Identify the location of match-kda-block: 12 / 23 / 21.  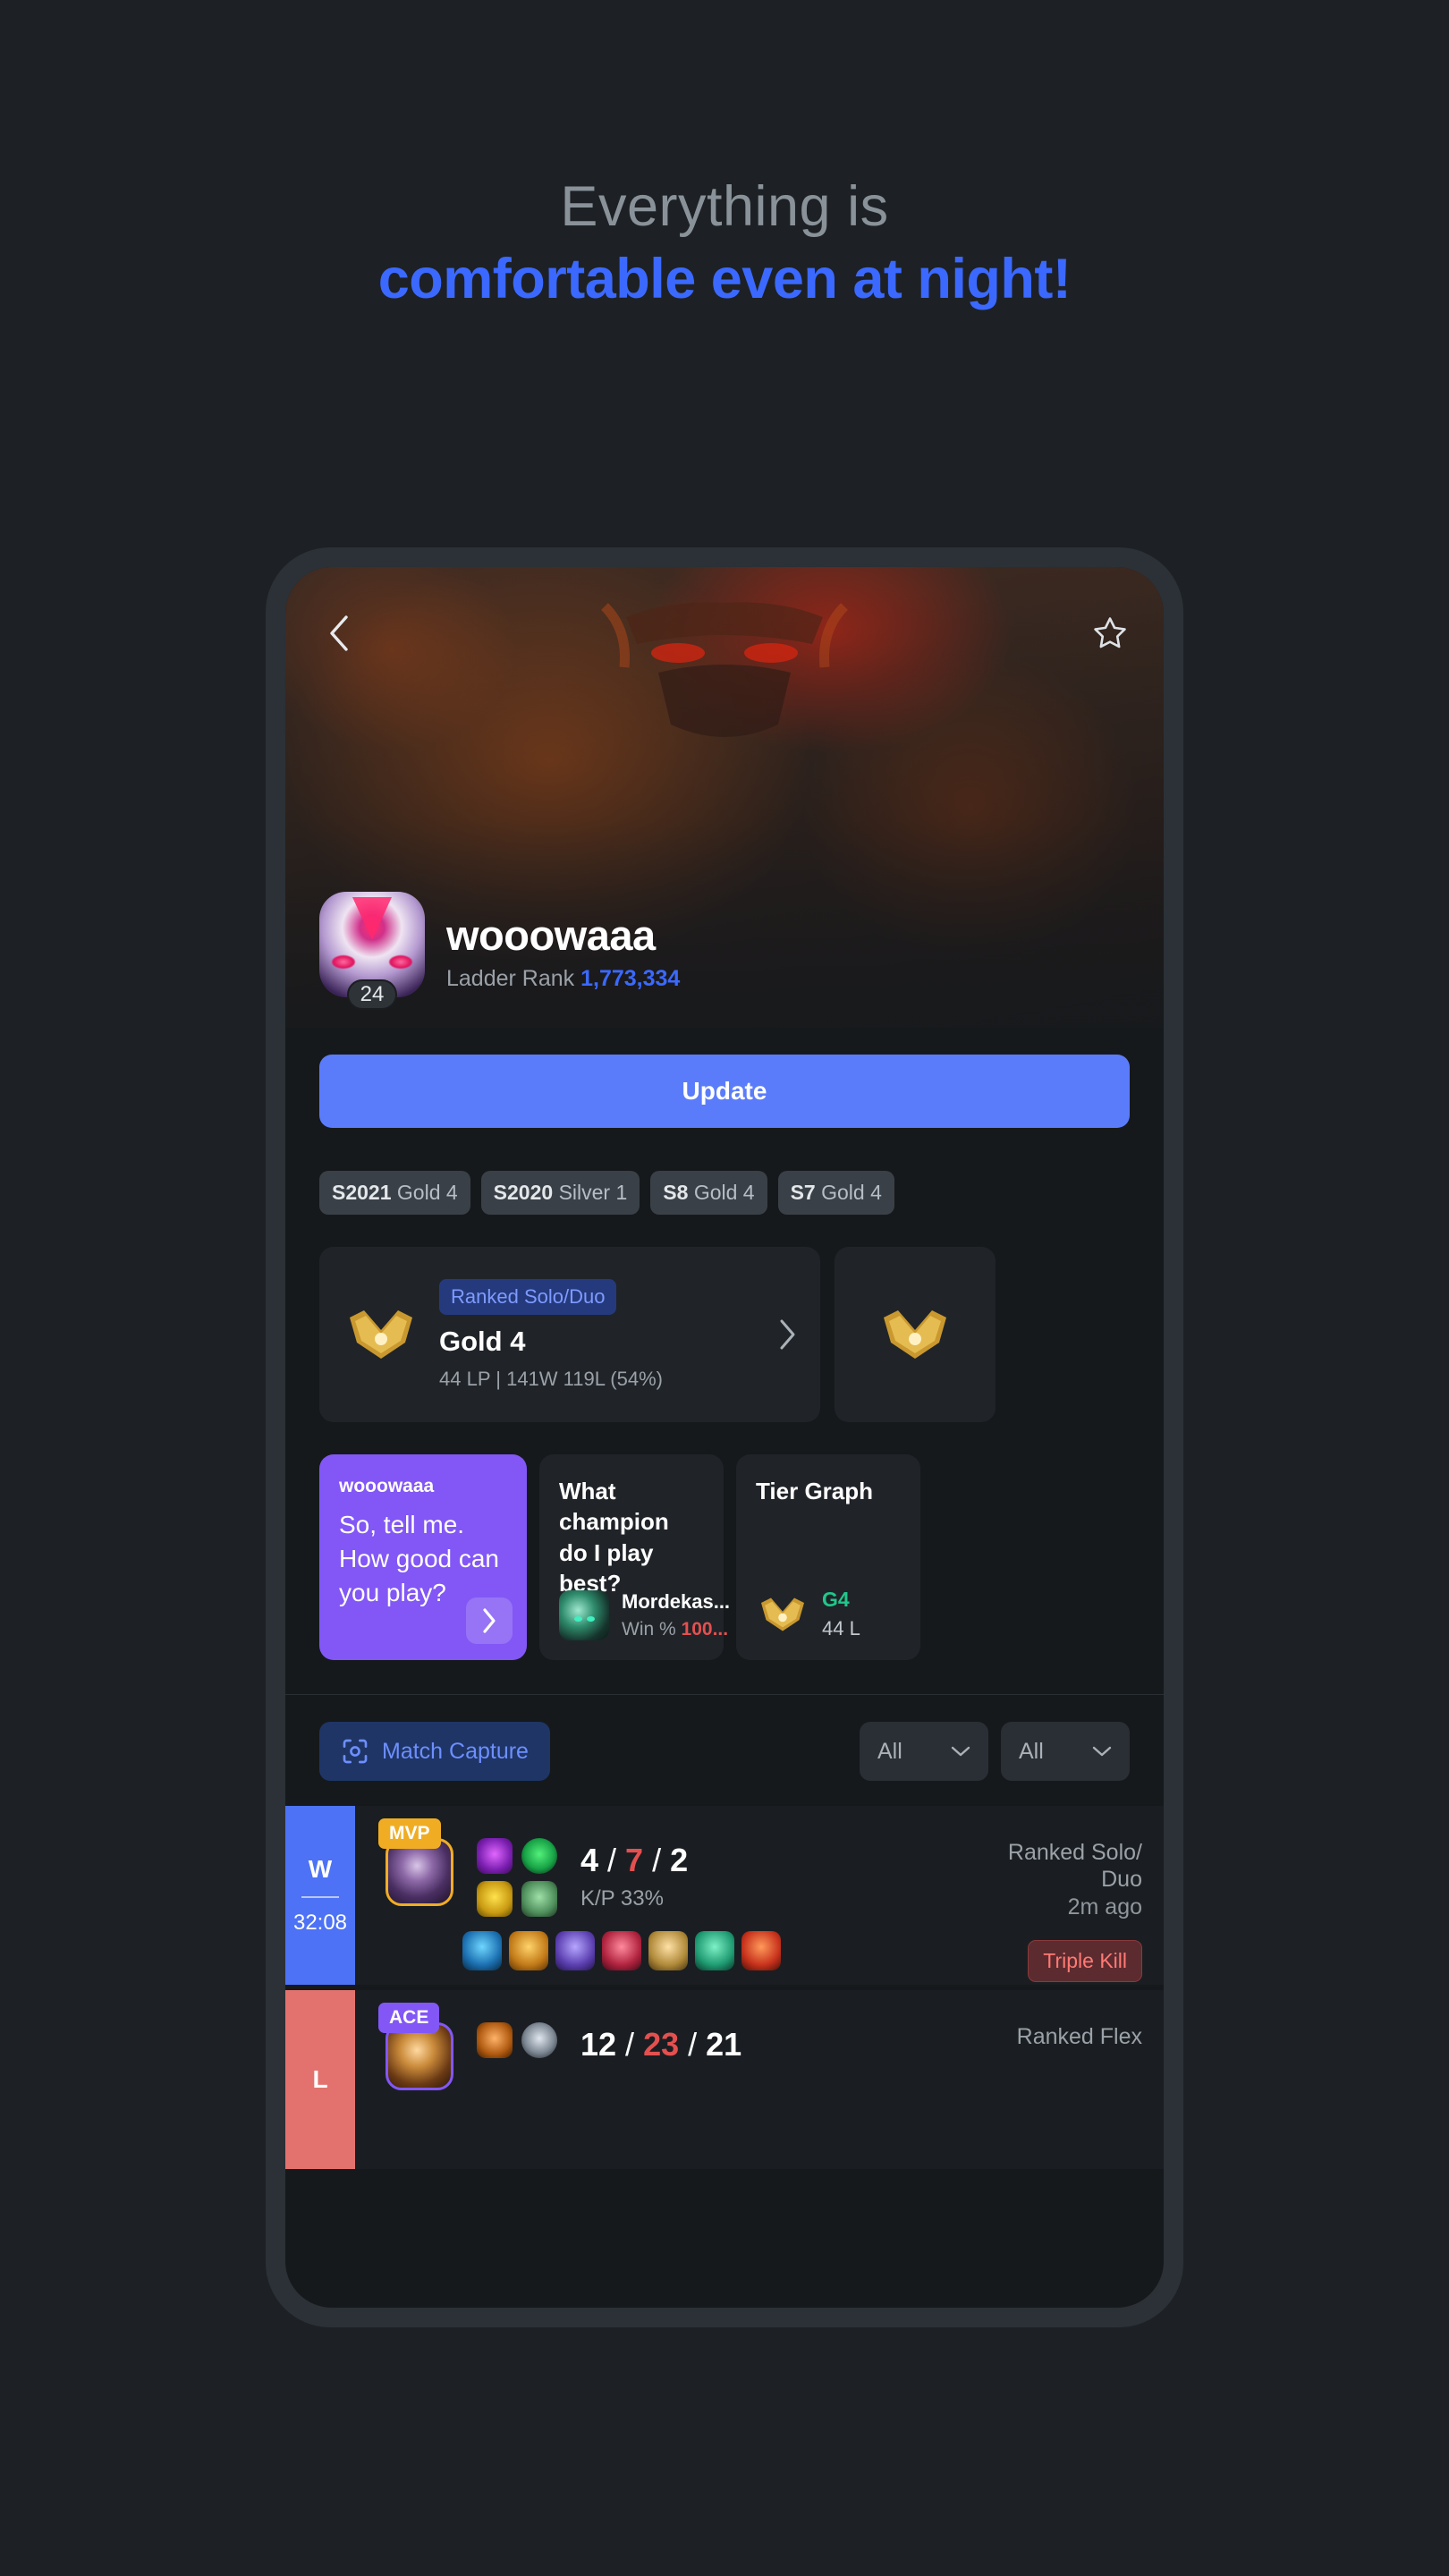
(660, 2087).